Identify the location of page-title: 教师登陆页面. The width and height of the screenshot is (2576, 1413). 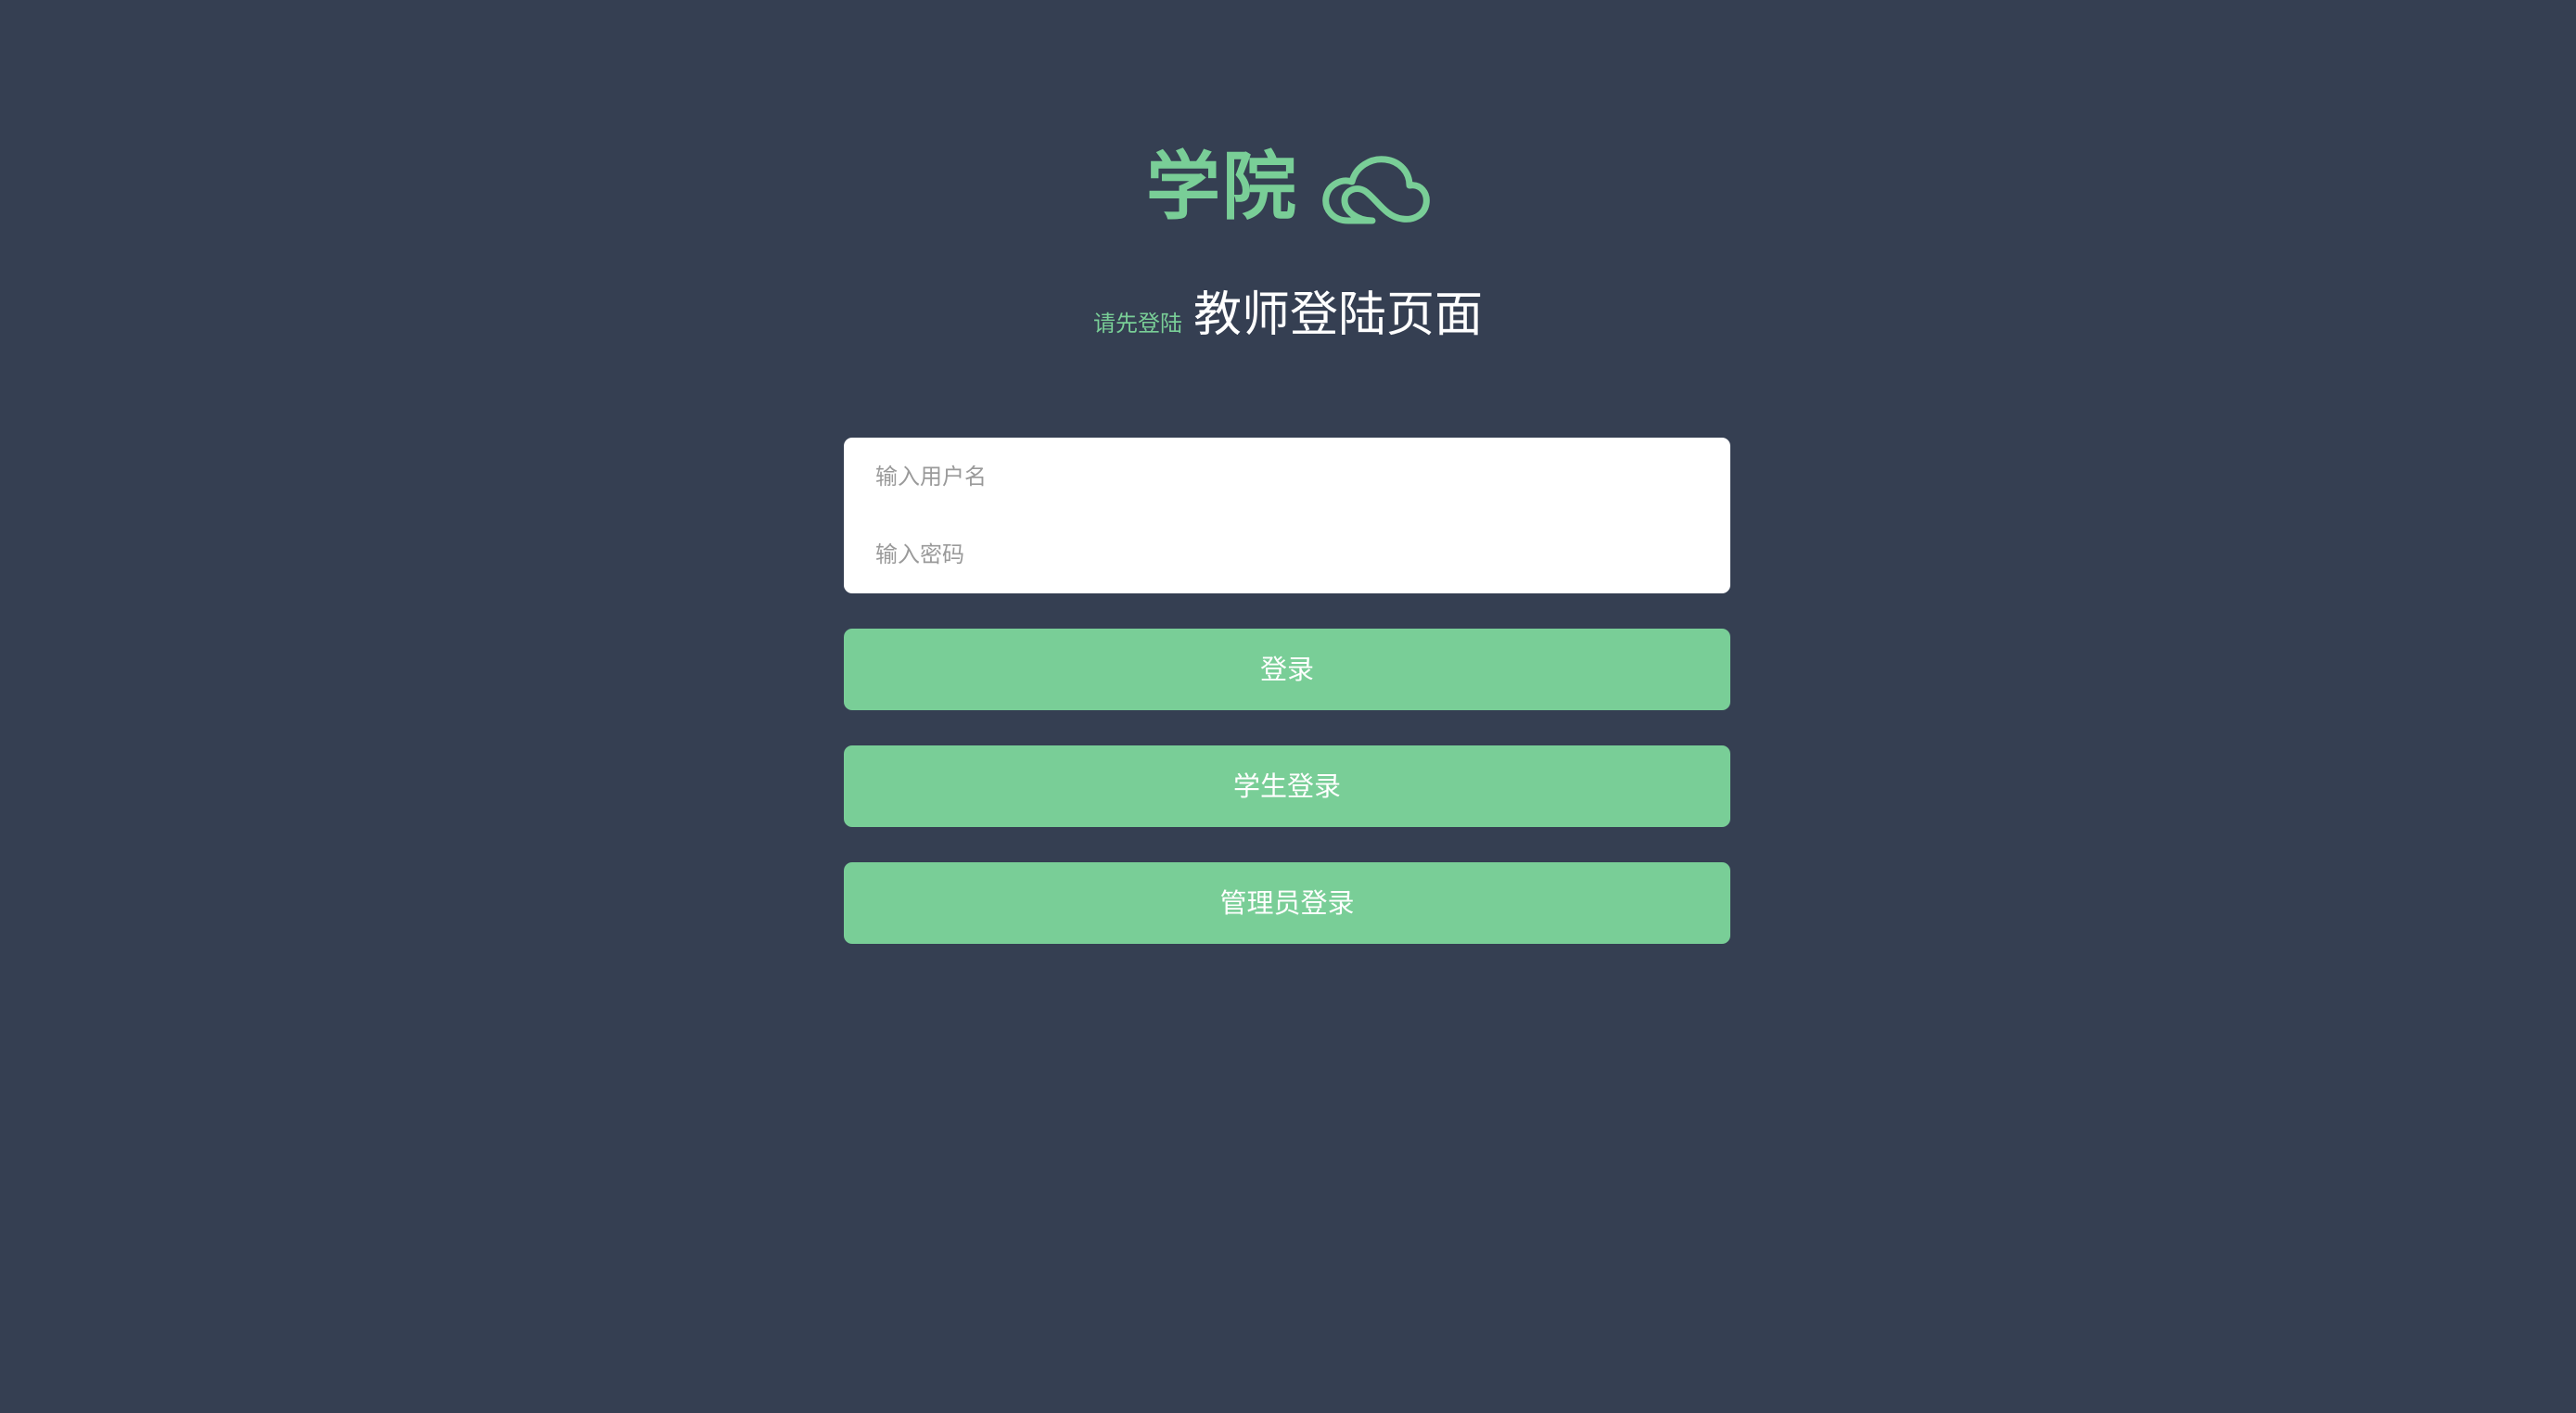
(1337, 315).